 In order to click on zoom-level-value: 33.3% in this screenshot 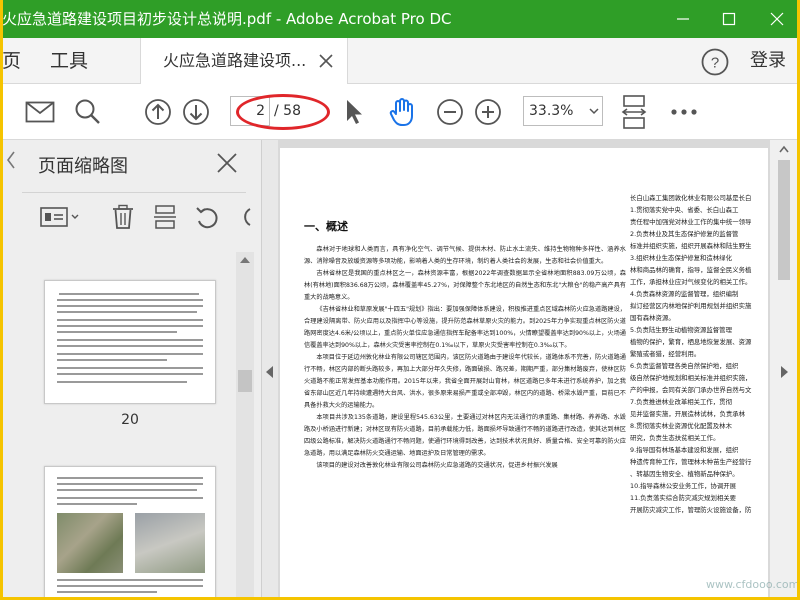, I will do `click(551, 111)`.